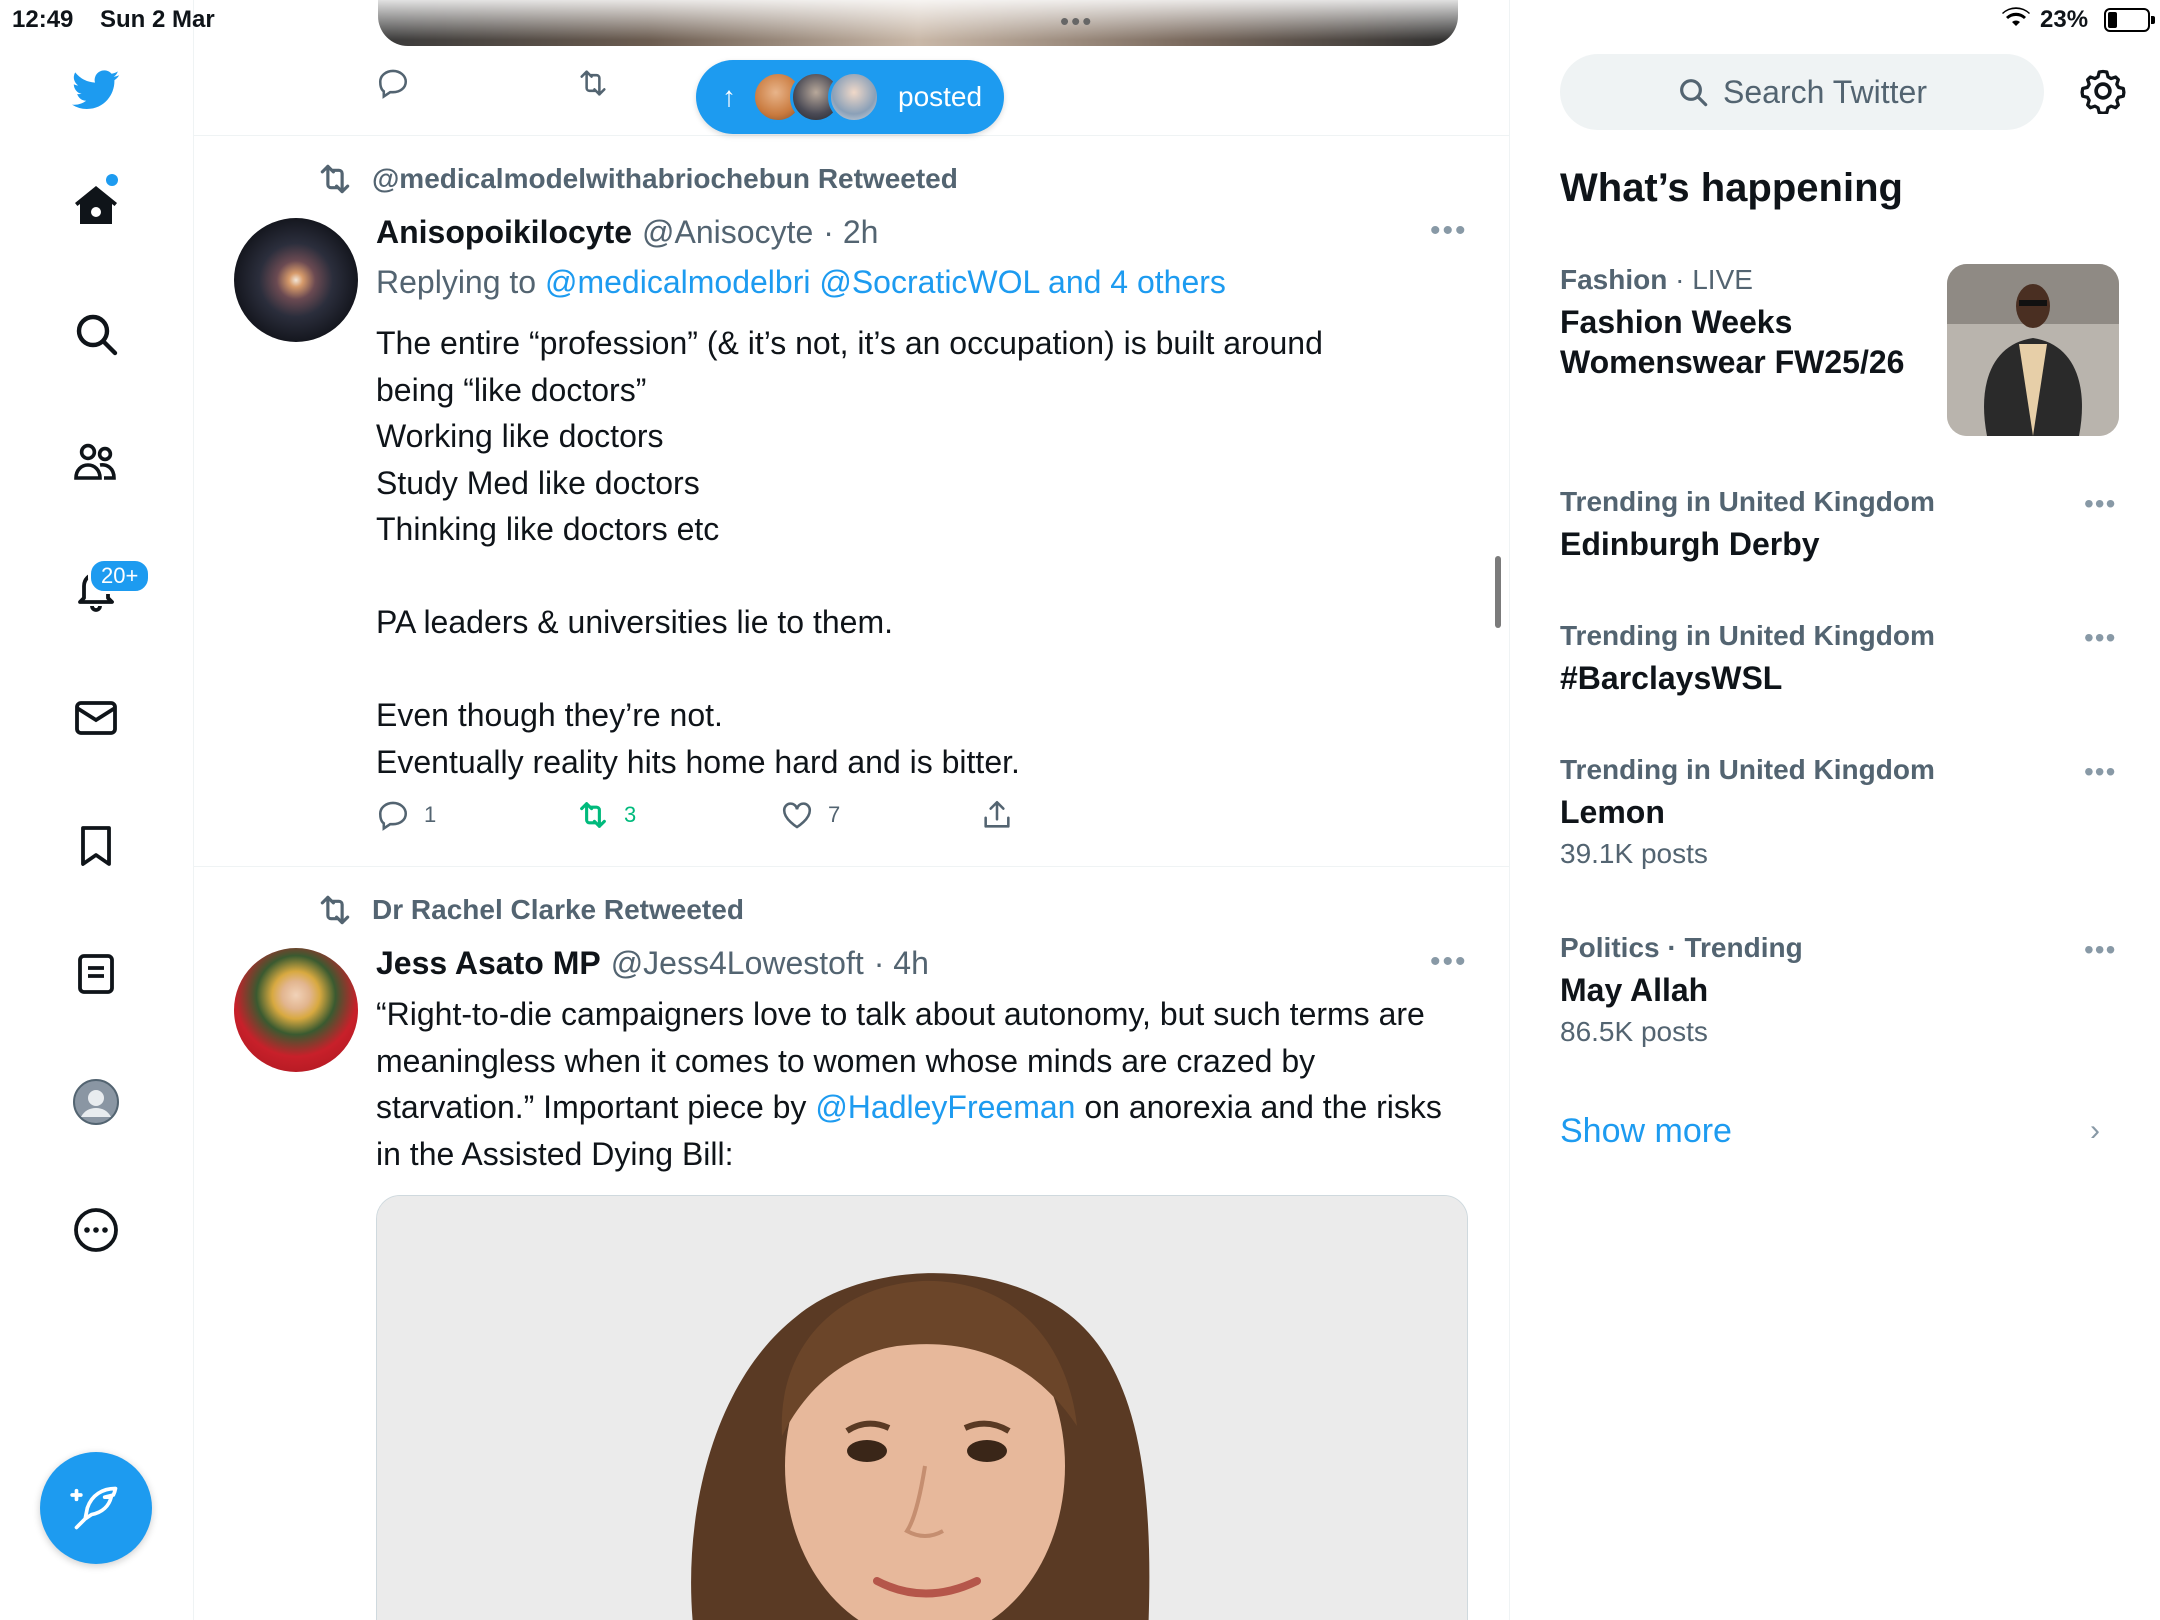  What do you see at coordinates (430, 814) in the screenshot?
I see `reply-count: 1` at bounding box center [430, 814].